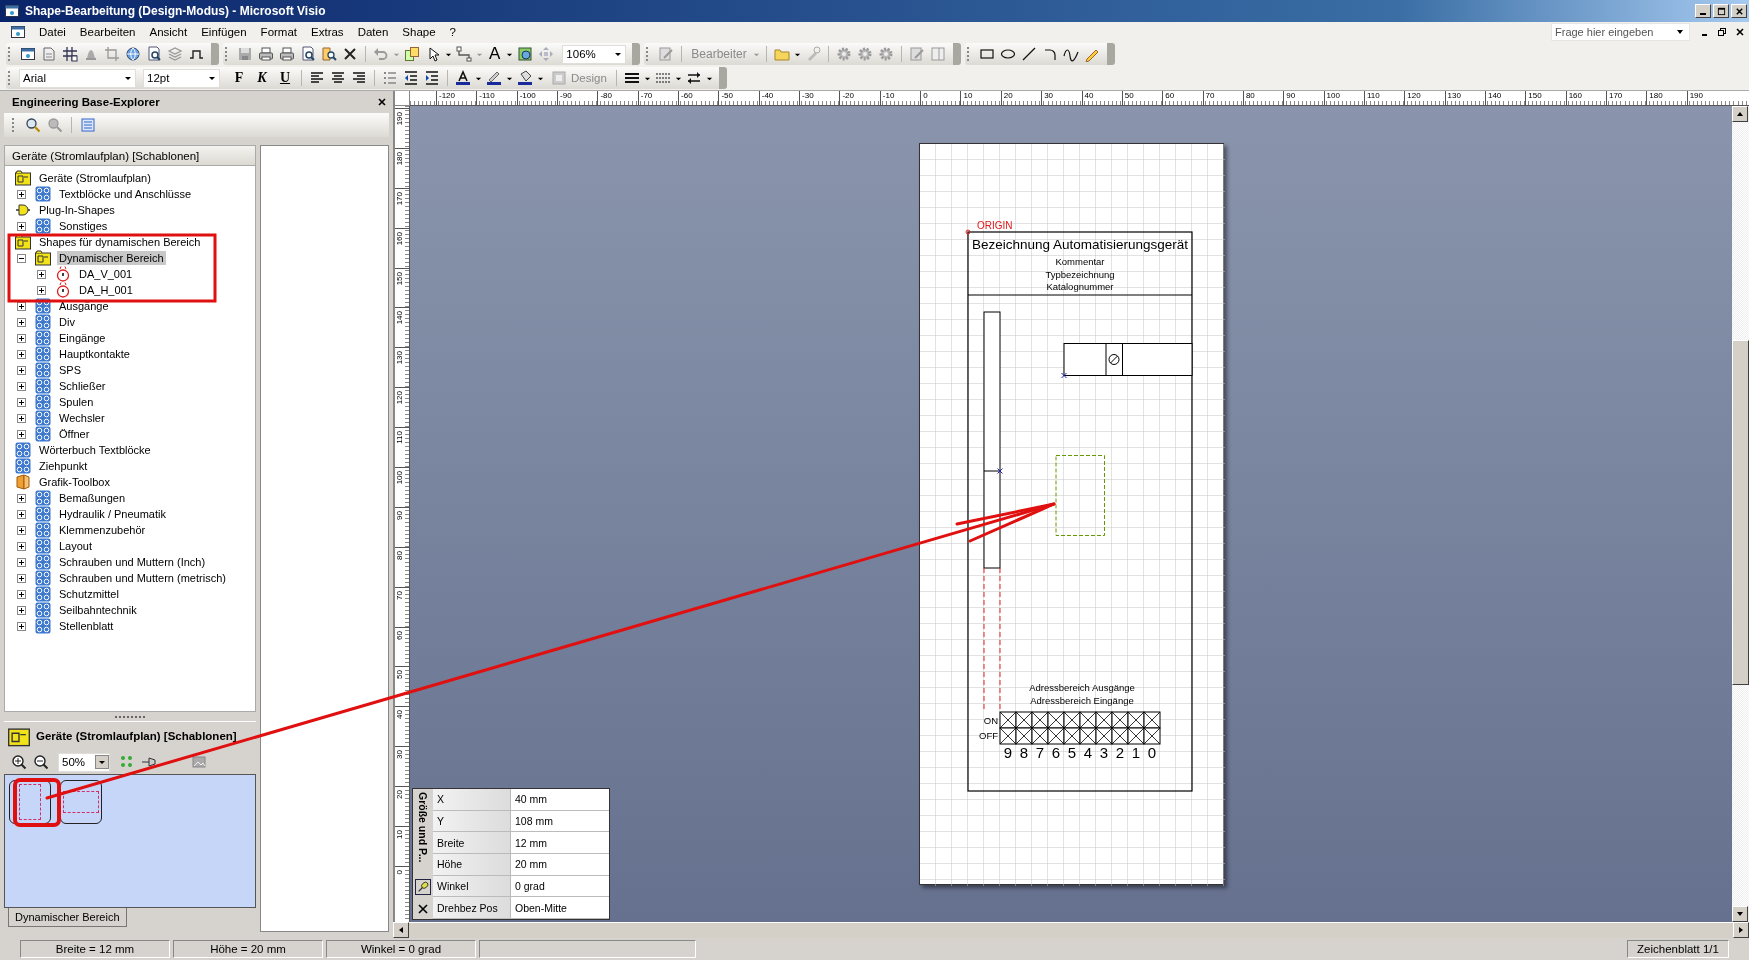  I want to click on fill-color-icon, so click(525, 78).